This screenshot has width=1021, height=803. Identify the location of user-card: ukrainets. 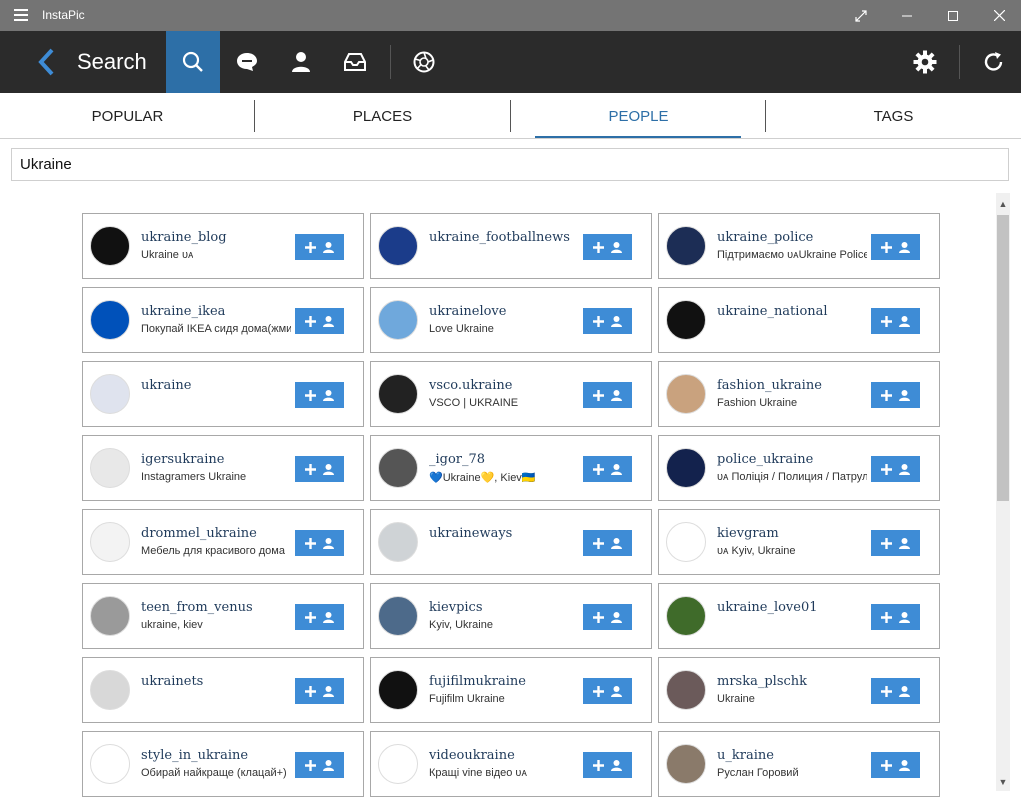
(223, 690).